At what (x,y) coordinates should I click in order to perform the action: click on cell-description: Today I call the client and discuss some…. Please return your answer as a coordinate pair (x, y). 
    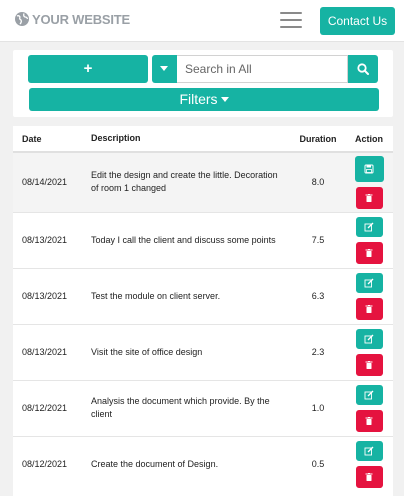
    Looking at the image, I should click on (191, 239).